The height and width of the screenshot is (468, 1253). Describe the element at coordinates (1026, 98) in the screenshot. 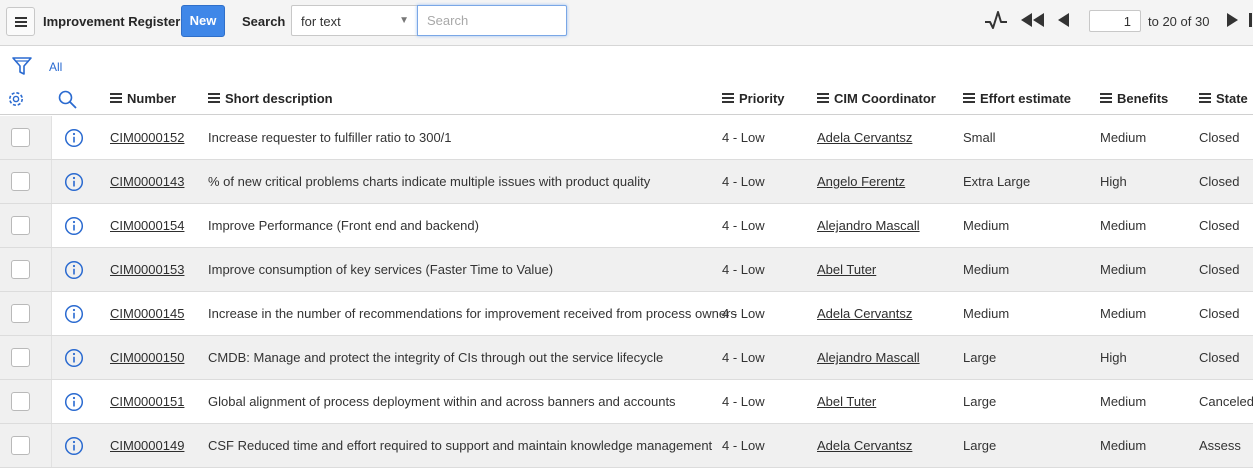

I see `column-header-label: Effort estimate` at that location.